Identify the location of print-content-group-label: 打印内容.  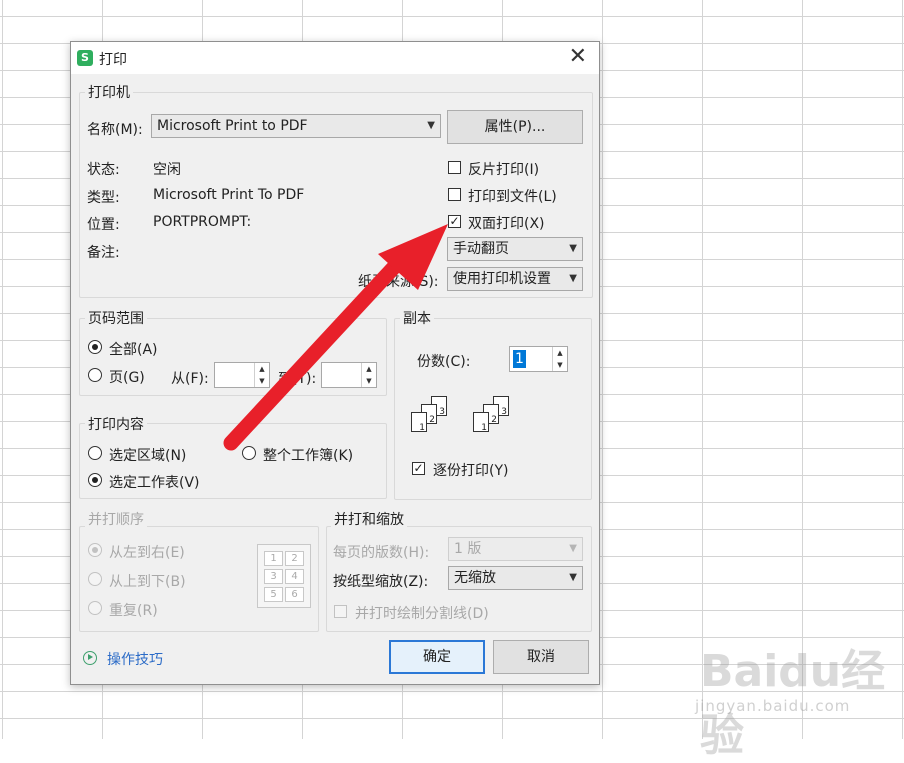
(116, 424).